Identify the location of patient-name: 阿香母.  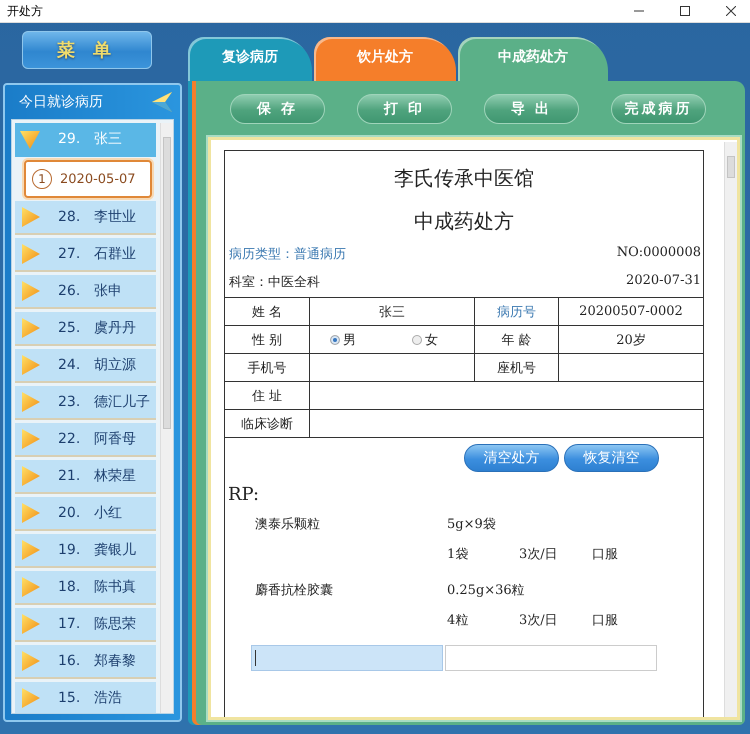
(115, 439).